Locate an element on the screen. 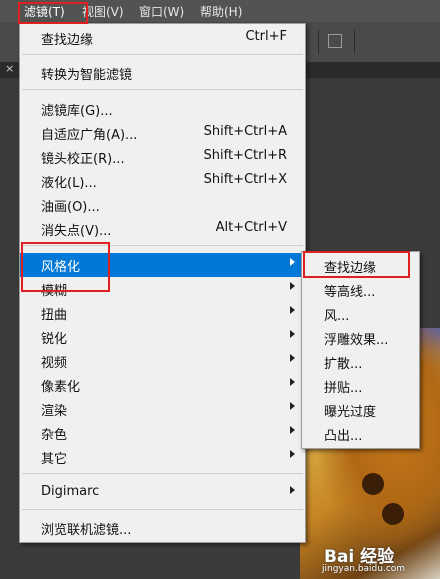 The height and width of the screenshot is (579, 440). menu-item-label: 视频 is located at coordinates (54, 363).